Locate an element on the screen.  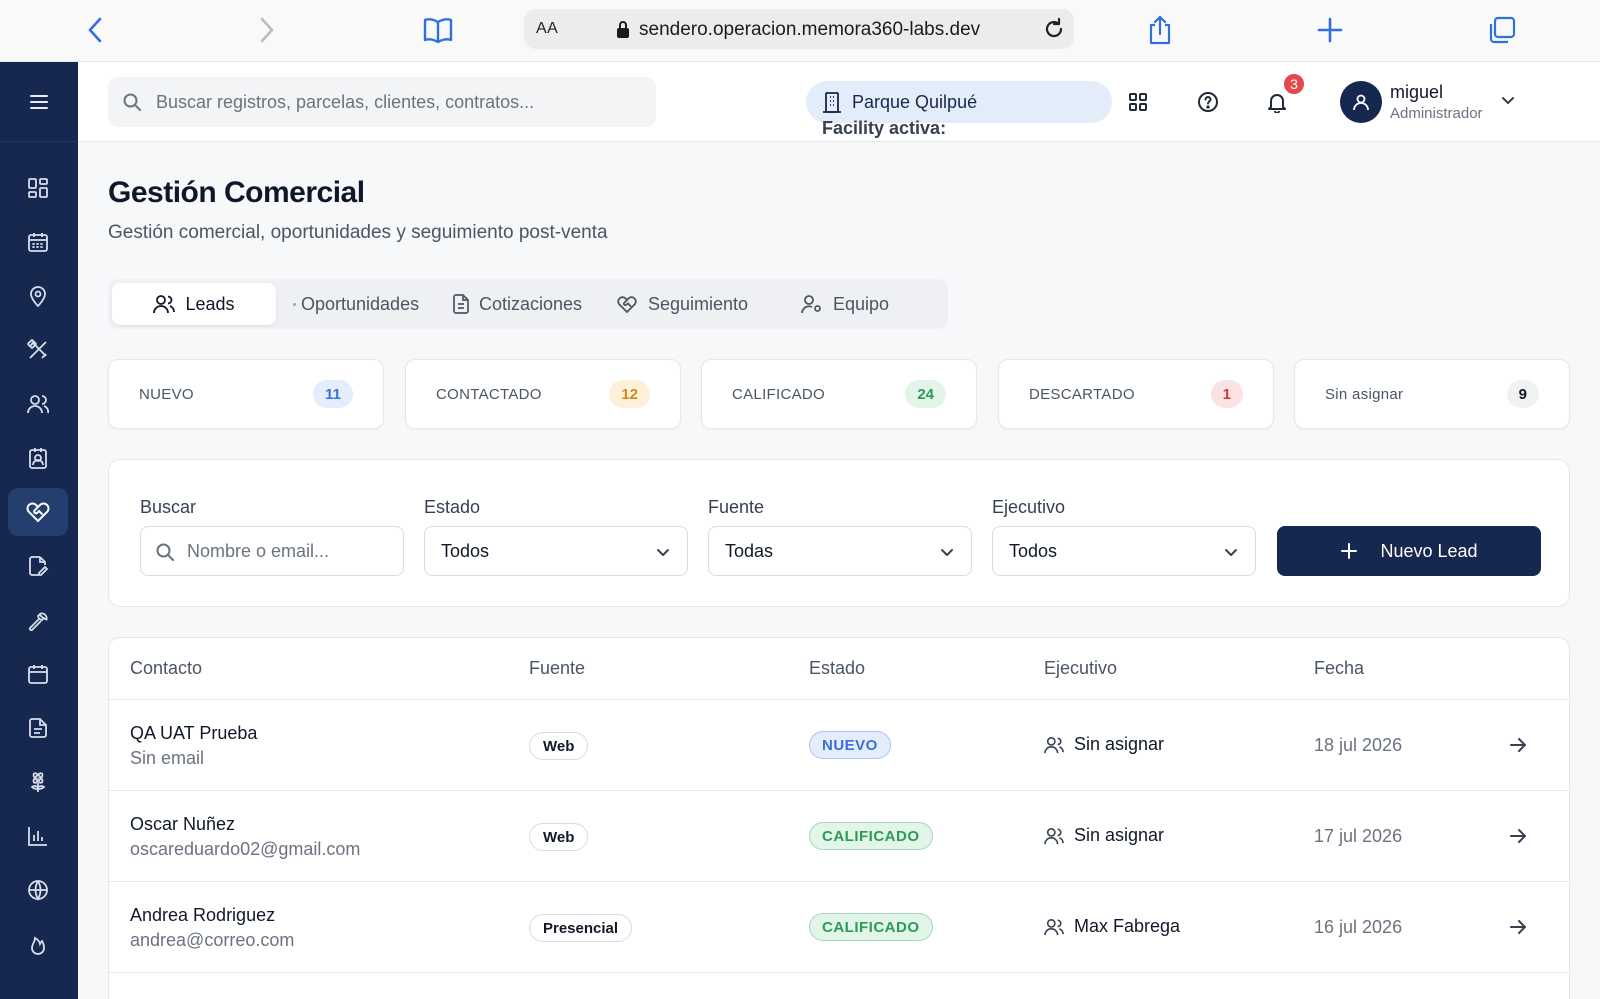
status-badge: CALIFICADO is located at coordinates (871, 836).